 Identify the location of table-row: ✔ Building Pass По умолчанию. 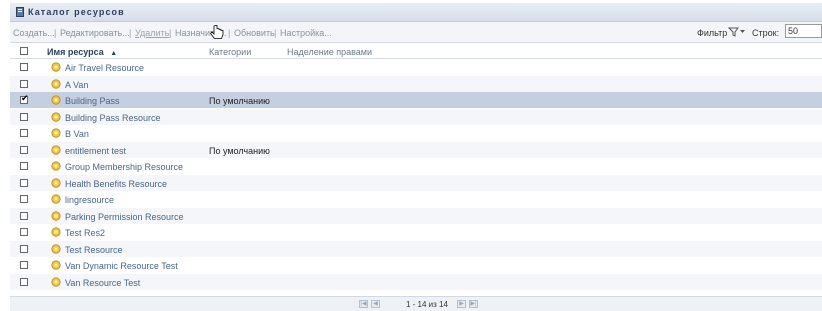
(416, 100).